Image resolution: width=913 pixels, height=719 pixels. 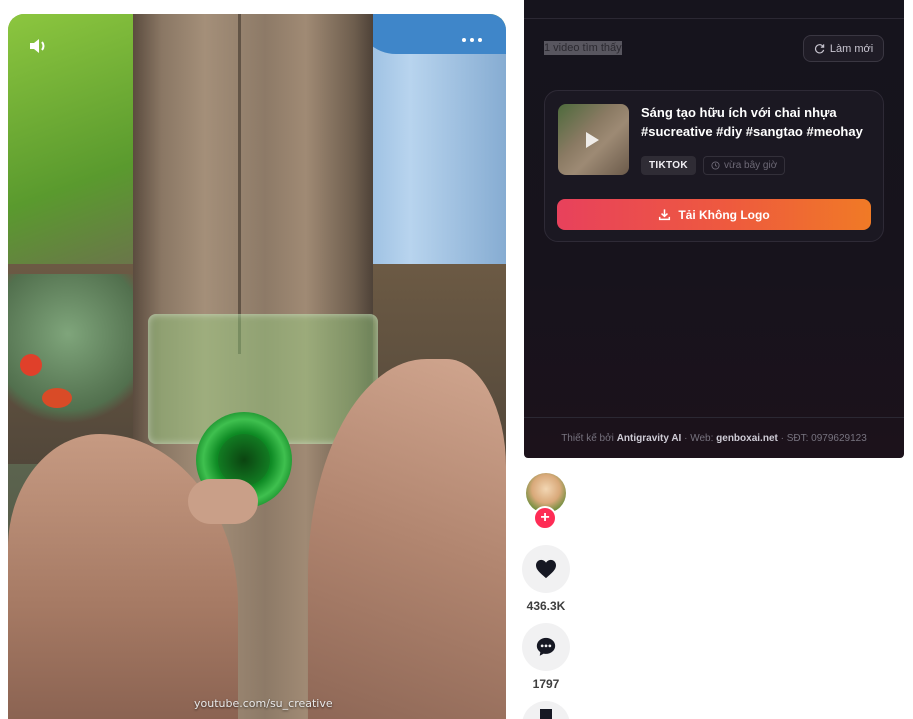 I want to click on comment-button, so click(x=546, y=647).